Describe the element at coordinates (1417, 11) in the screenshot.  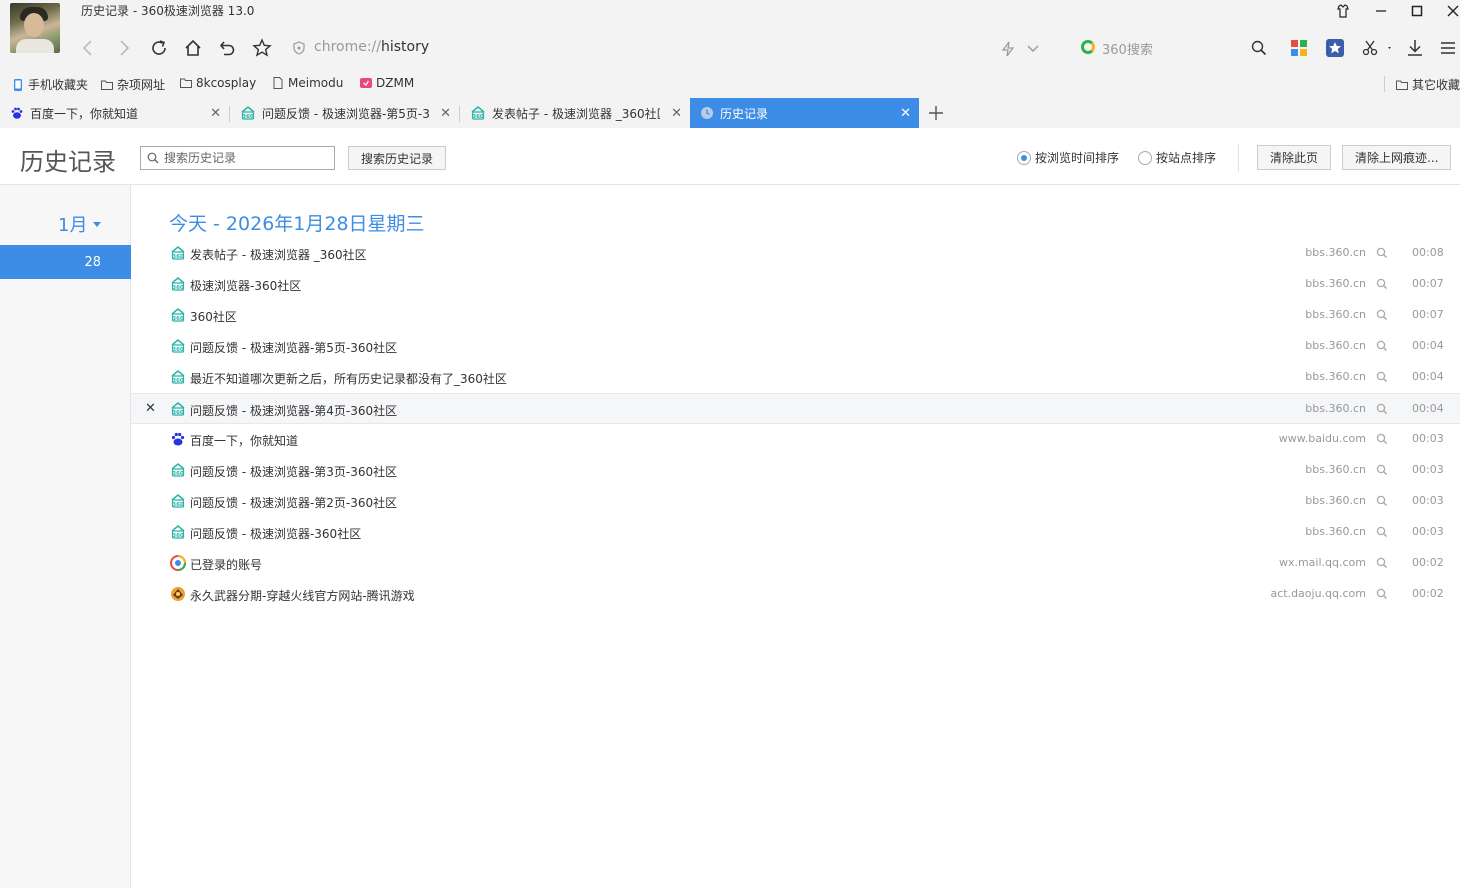
I see `maximize-icon` at that location.